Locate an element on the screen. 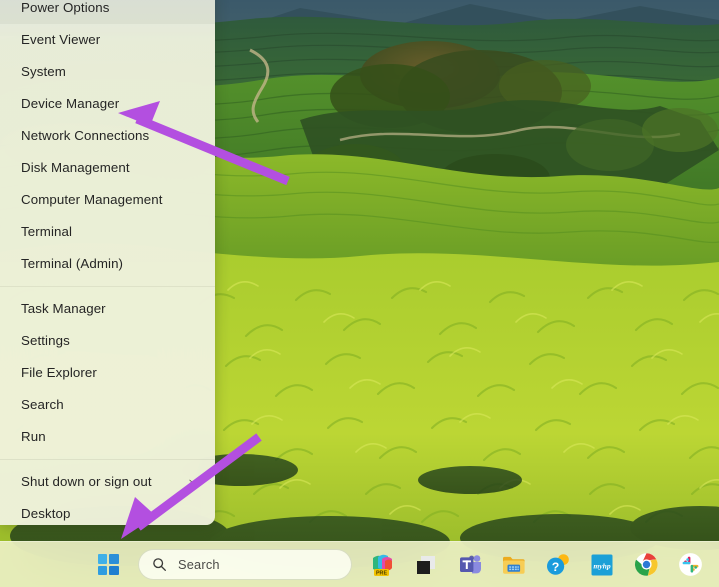 This screenshot has width=719, height=587. taskbar-app-icons: PRE ? myhp is located at coordinates (536, 565).